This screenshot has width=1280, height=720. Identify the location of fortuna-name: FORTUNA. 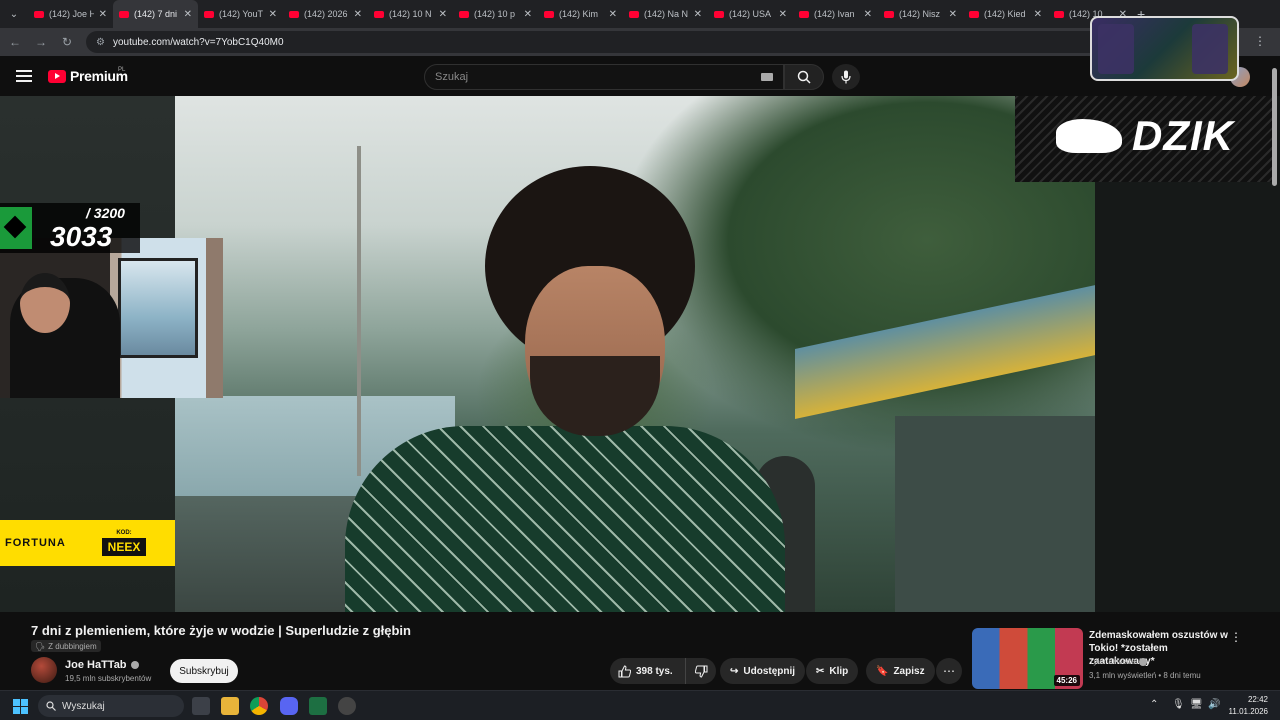
(35, 543).